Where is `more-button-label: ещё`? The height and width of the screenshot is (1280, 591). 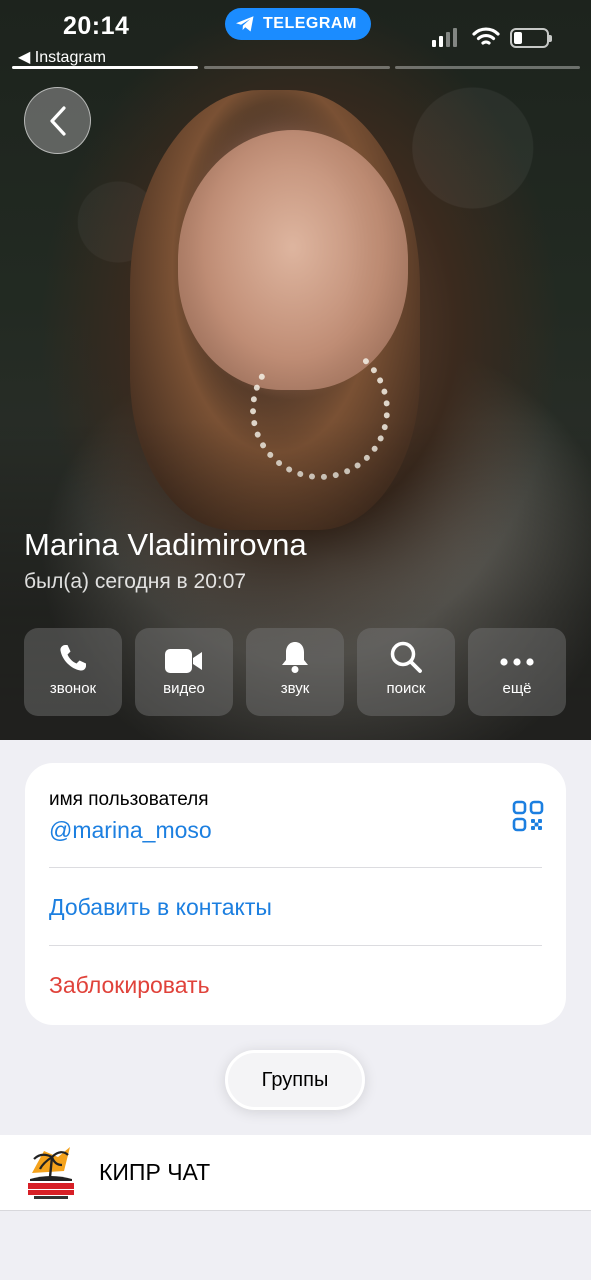
more-button-label: ещё is located at coordinates (517, 688).